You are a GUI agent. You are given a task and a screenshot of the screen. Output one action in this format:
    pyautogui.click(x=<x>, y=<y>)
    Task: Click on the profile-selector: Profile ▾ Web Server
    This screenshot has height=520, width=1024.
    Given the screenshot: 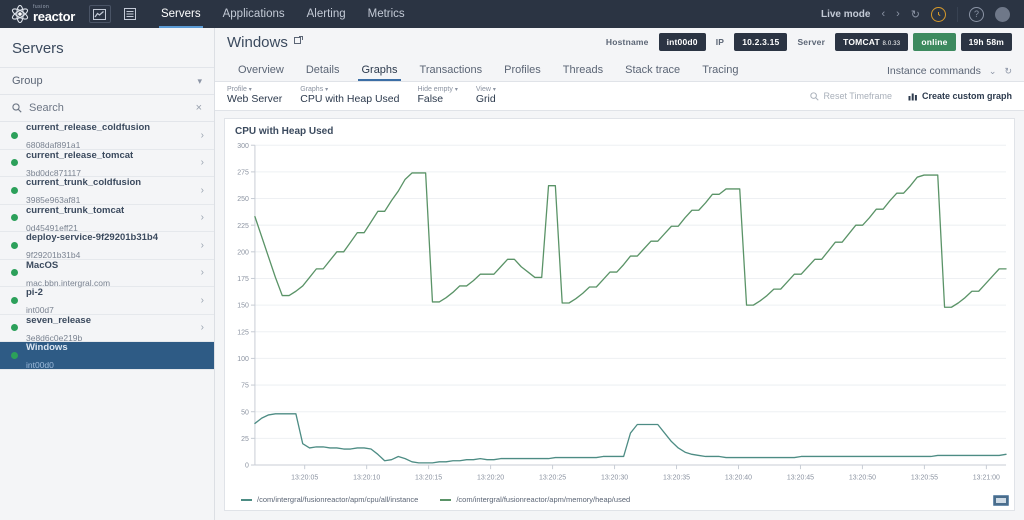 What is the action you would take?
    pyautogui.click(x=263, y=96)
    